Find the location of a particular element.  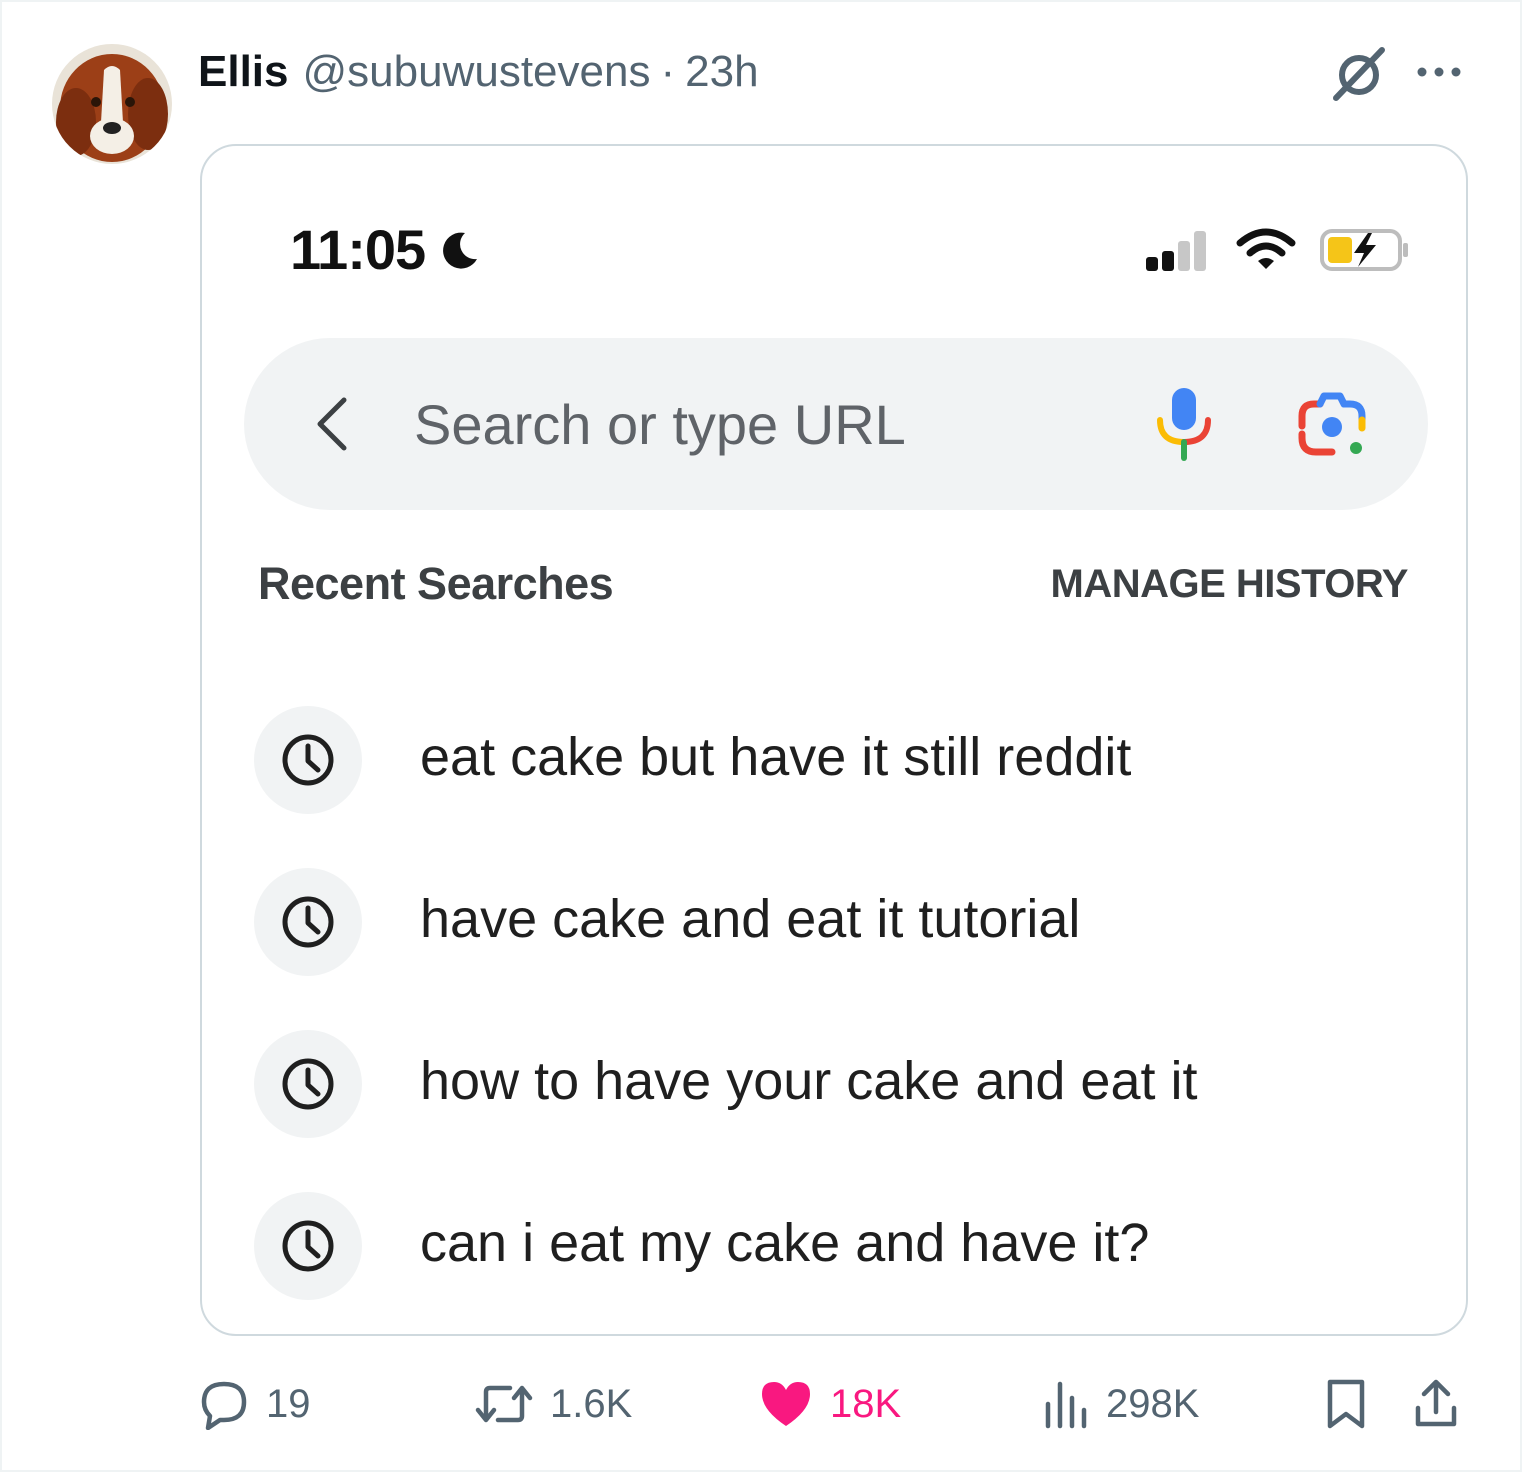

history-item-text: can i eat my cake and have it? is located at coordinates (785, 1243).